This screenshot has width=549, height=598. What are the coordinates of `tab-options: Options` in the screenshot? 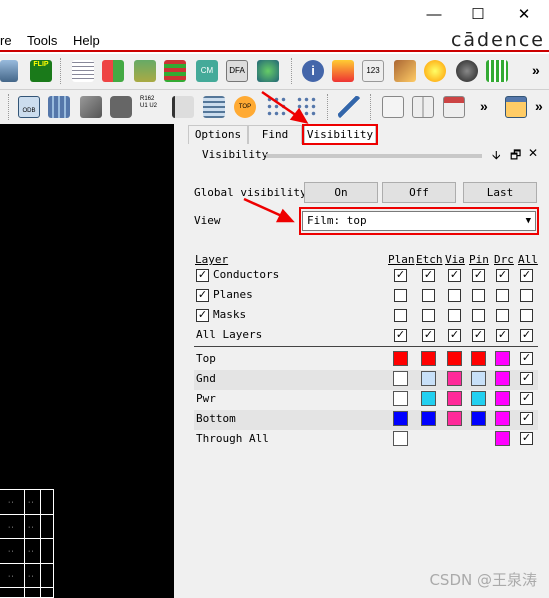 It's located at (218, 134).